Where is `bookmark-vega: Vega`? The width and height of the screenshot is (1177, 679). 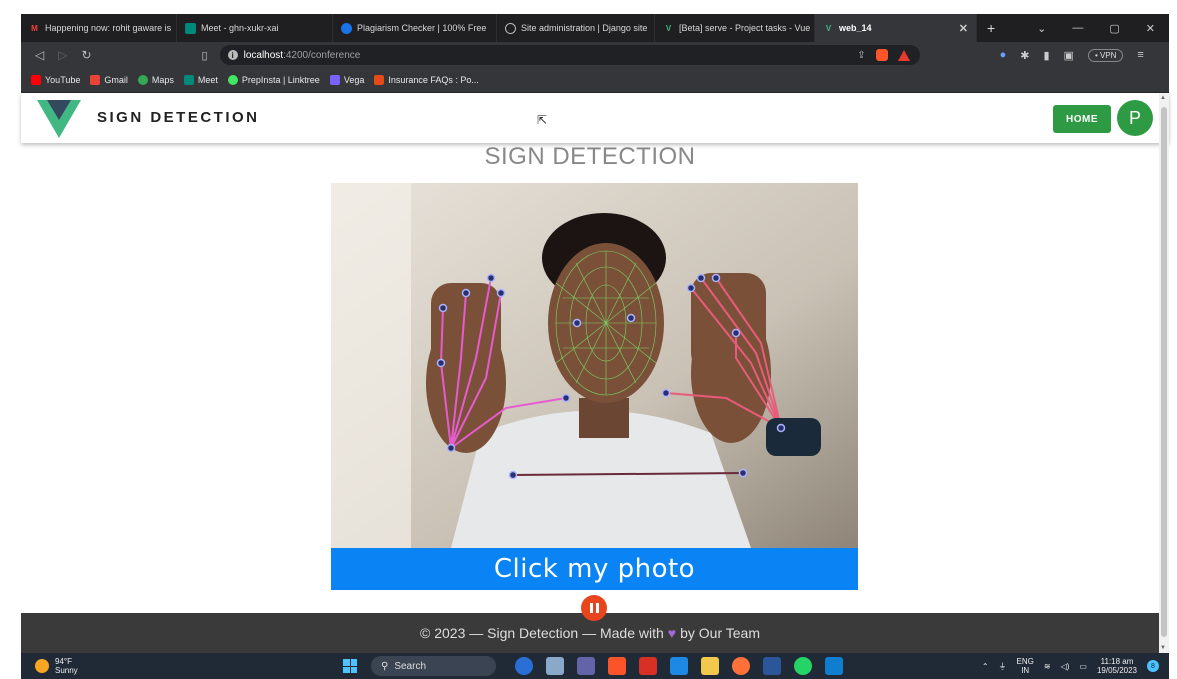
bookmark-vega: Vega is located at coordinates (347, 80).